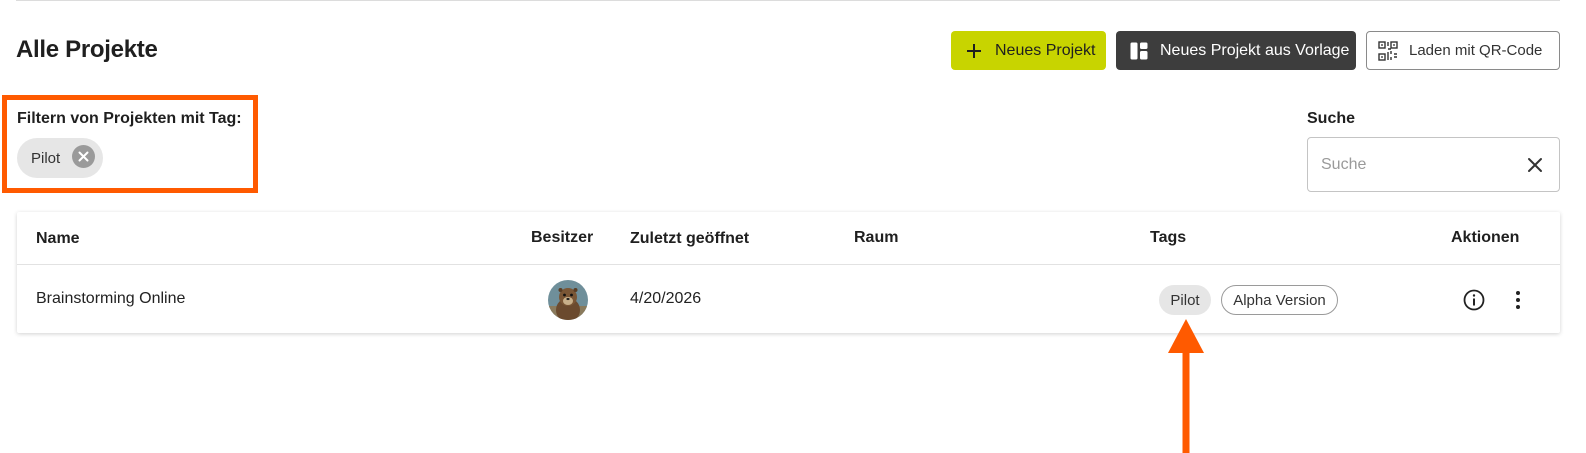 The image size is (1586, 453). Describe the element at coordinates (1388, 51) in the screenshot. I see `qr-code-icon` at that location.